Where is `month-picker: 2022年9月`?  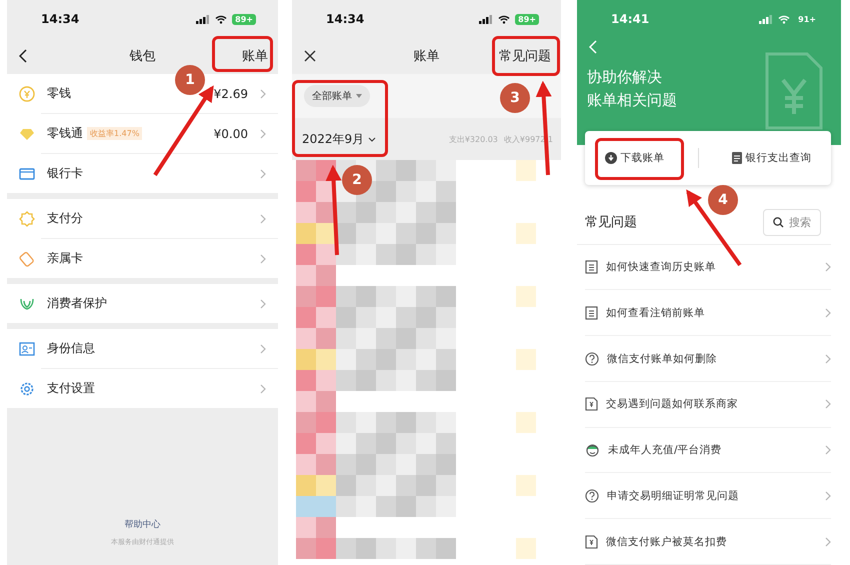
month-picker: 2022年9月 is located at coordinates (339, 139).